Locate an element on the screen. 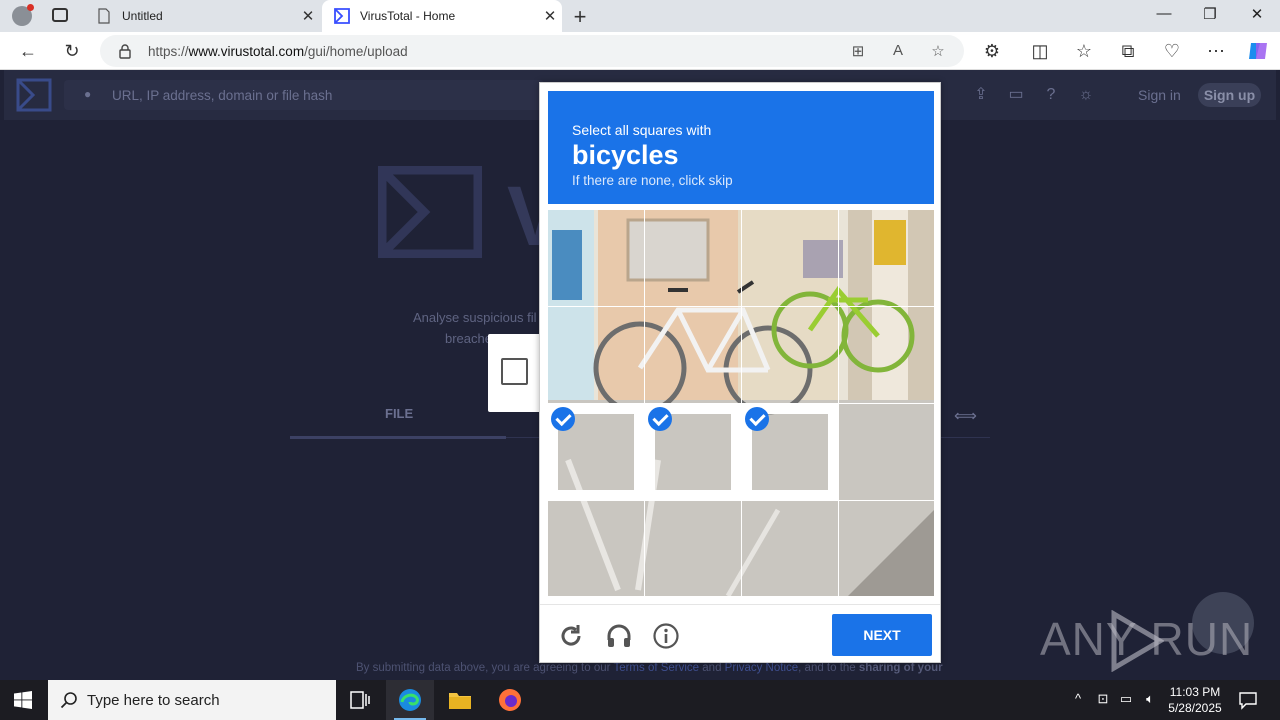 This screenshot has height=720, width=1280. clock-date: 5/28/2025 is located at coordinates (1195, 708).